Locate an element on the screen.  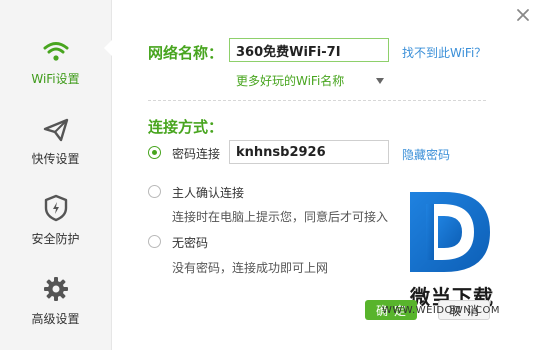
chevron-down-icon is located at coordinates (380, 81).